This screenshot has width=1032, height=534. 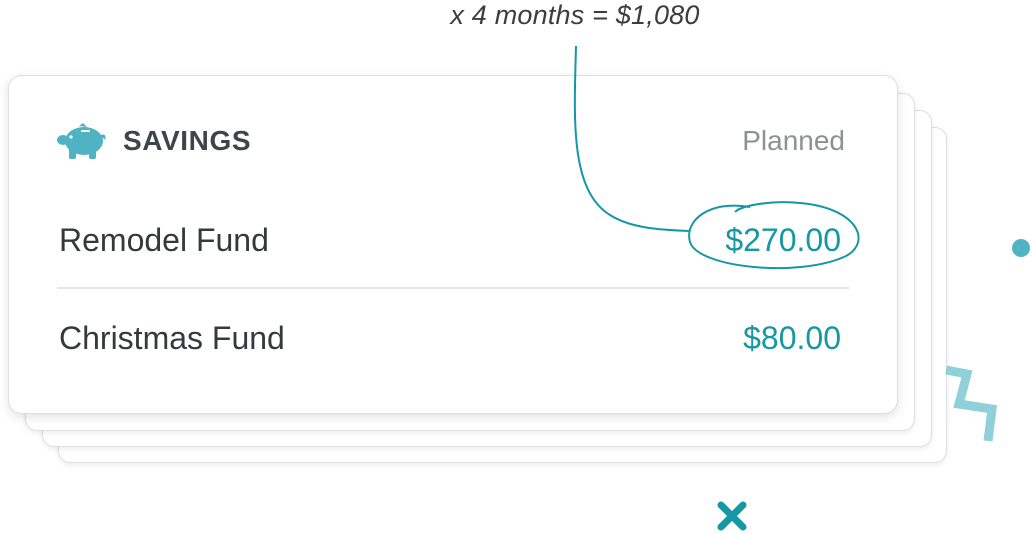 I want to click on annotation-text: x 4 months = $1,080, so click(x=575, y=15).